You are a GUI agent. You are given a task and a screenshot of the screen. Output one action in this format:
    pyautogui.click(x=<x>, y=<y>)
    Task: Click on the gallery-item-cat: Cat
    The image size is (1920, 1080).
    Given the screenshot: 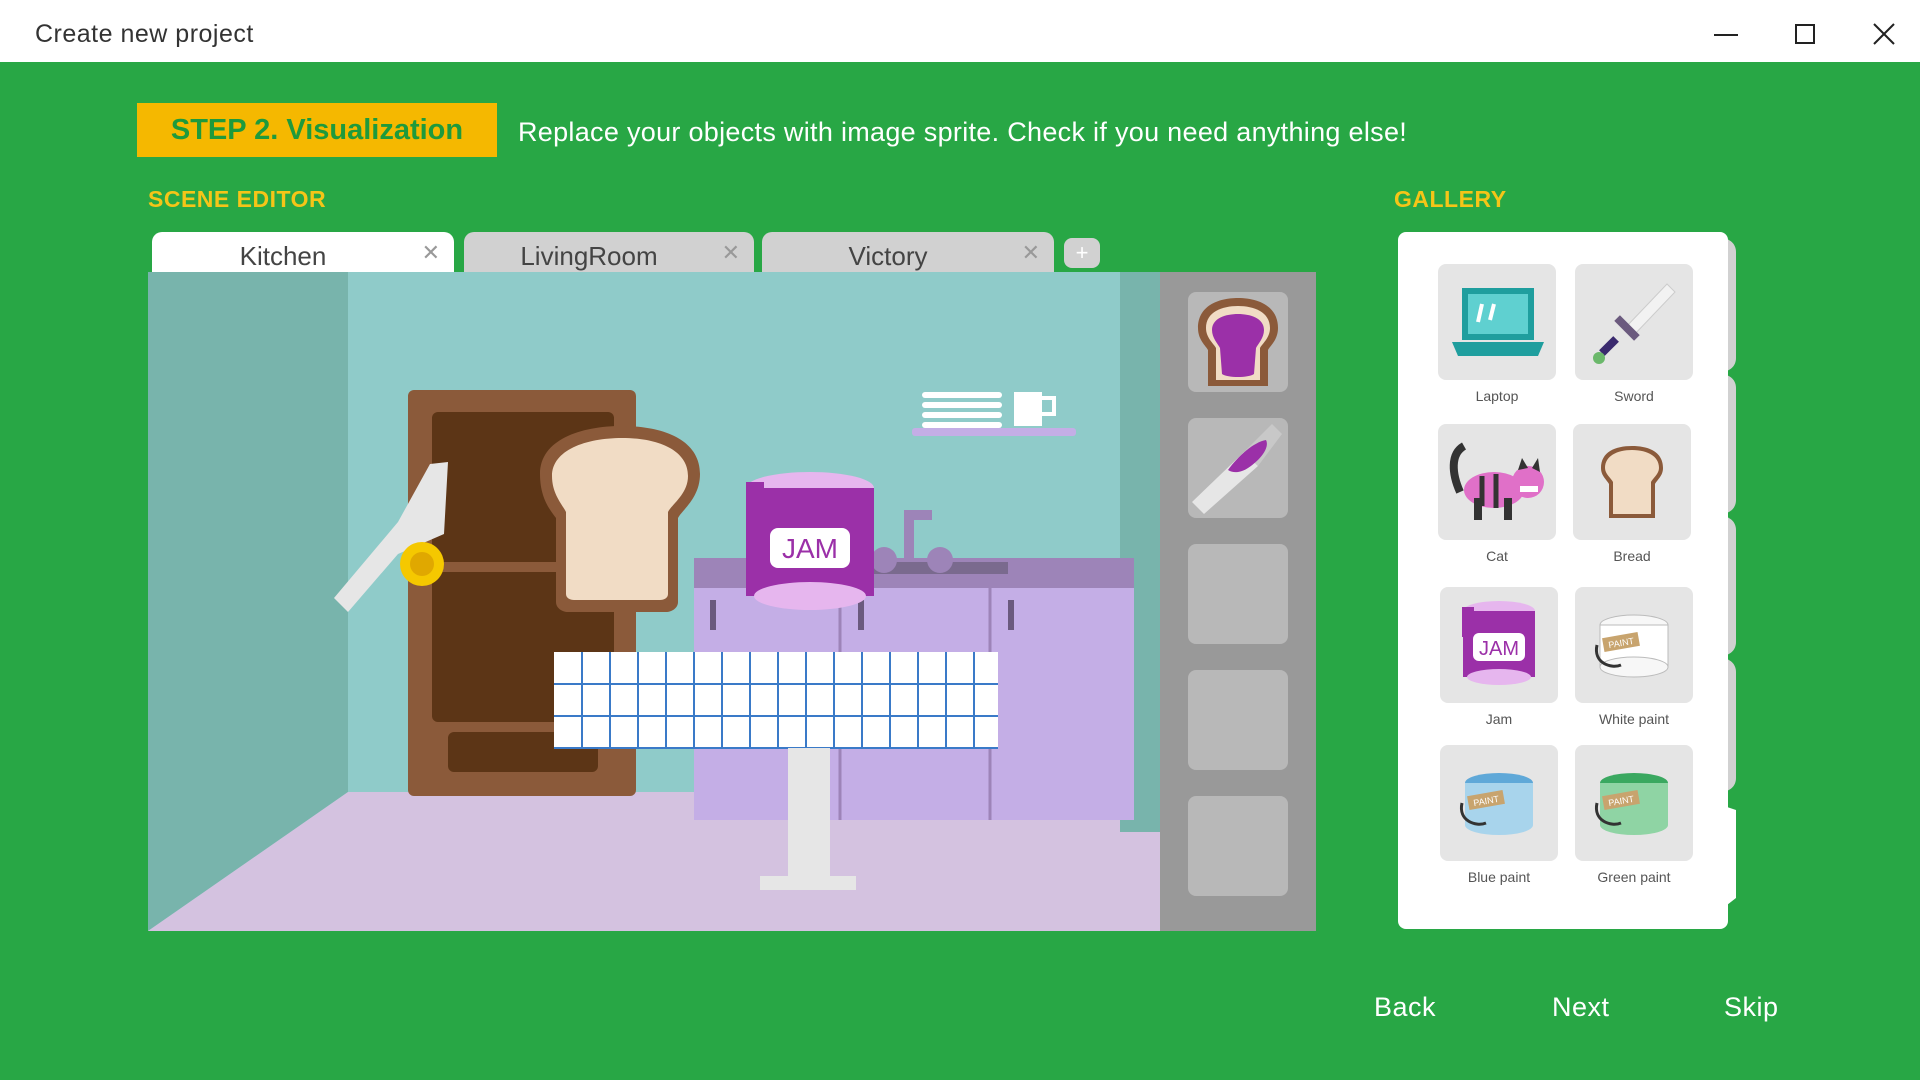 What is the action you would take?
    pyautogui.click(x=1497, y=494)
    